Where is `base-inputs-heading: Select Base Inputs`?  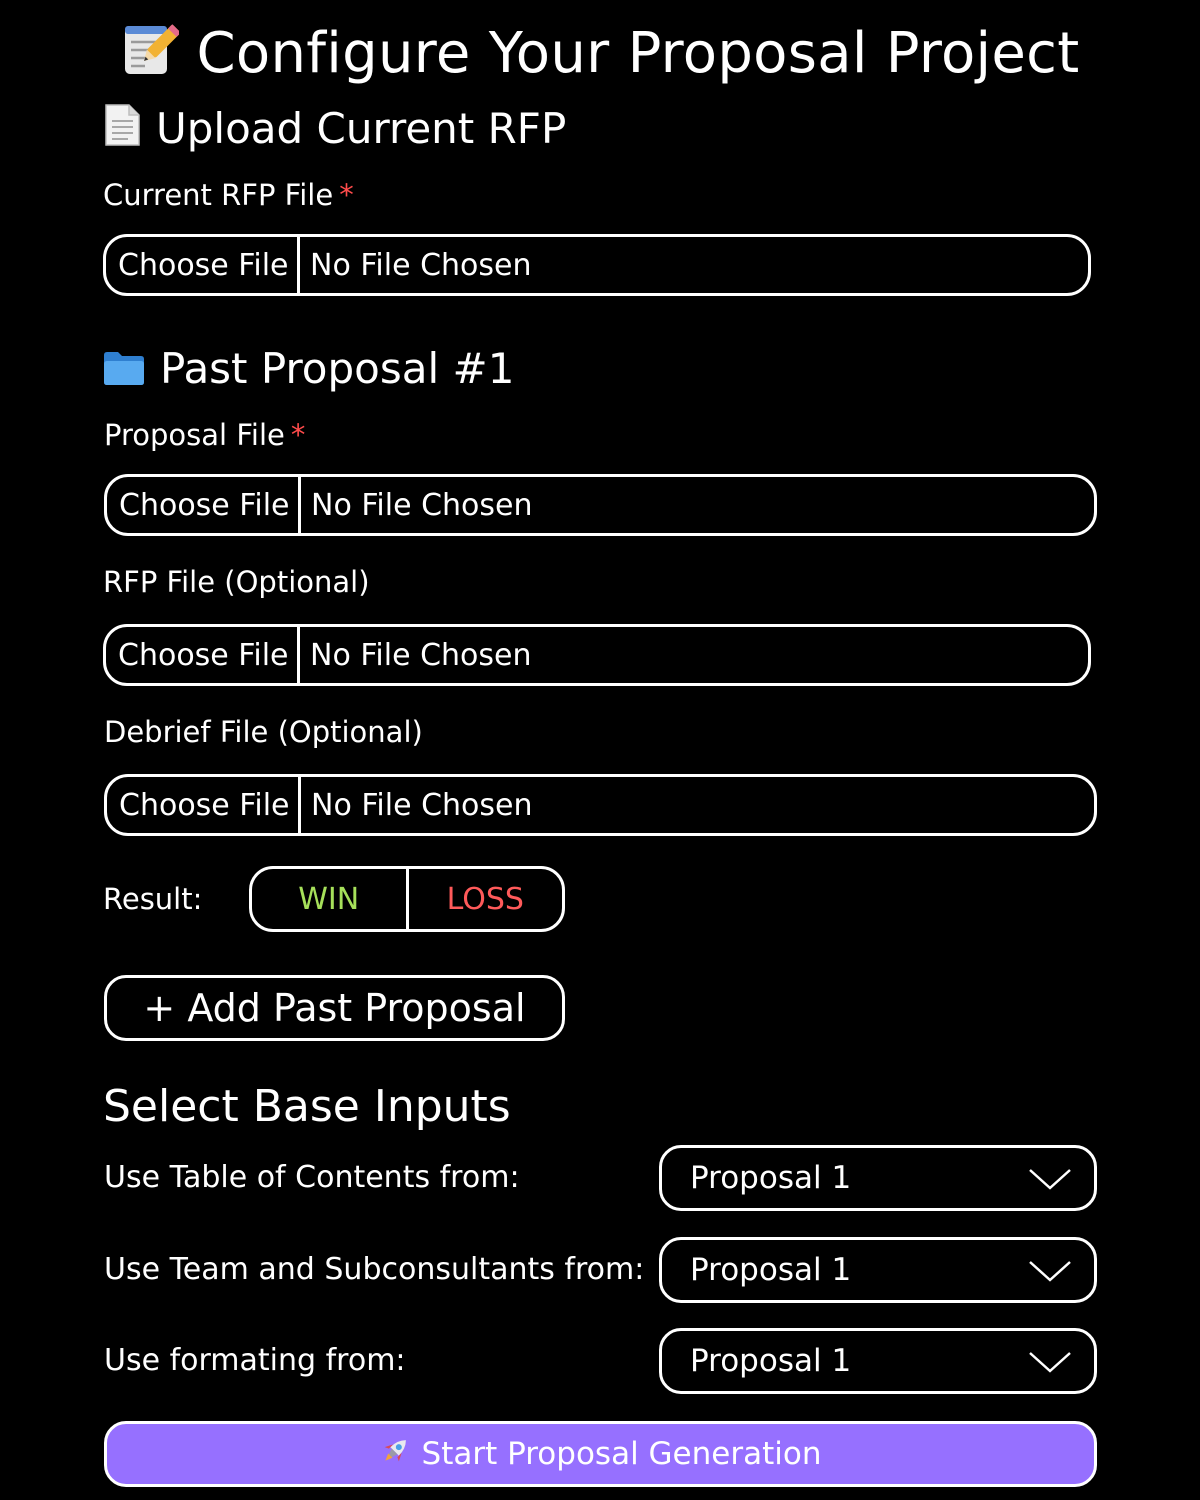
base-inputs-heading: Select Base Inputs is located at coordinates (307, 1106).